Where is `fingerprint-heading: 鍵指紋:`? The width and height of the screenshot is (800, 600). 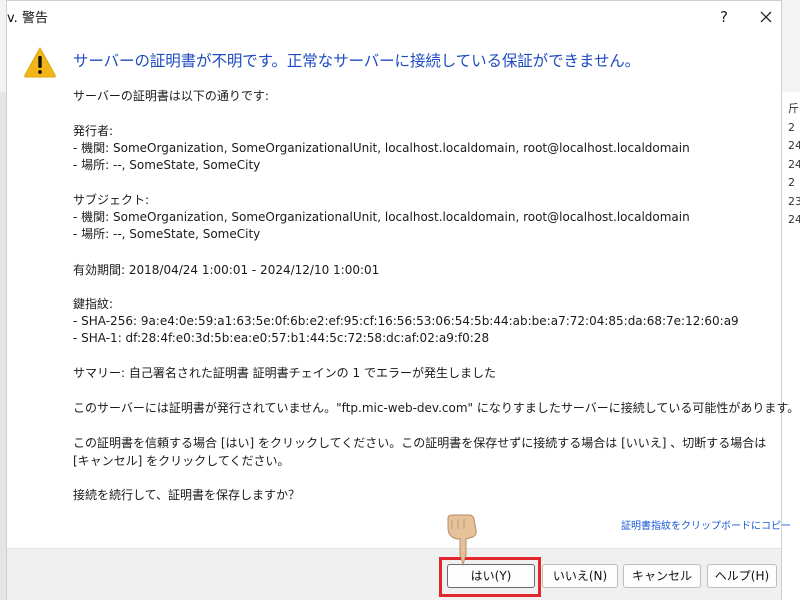 fingerprint-heading: 鍵指紋: is located at coordinates (93, 304).